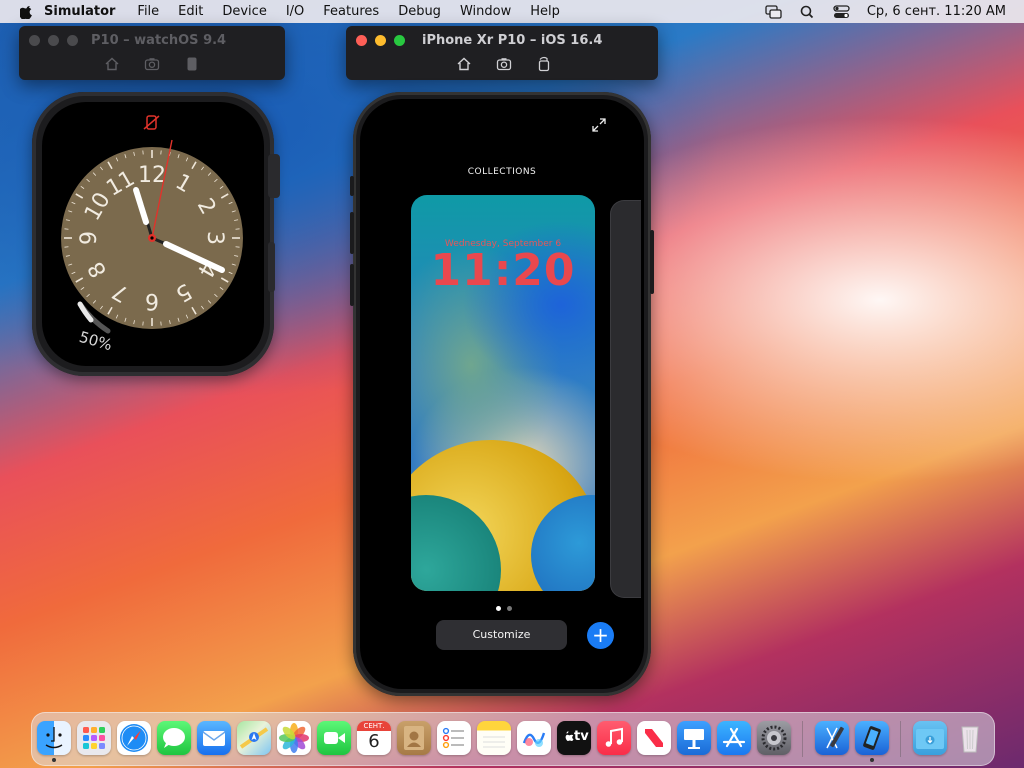  What do you see at coordinates (614, 738) in the screenshot?
I see `music-icon` at bounding box center [614, 738].